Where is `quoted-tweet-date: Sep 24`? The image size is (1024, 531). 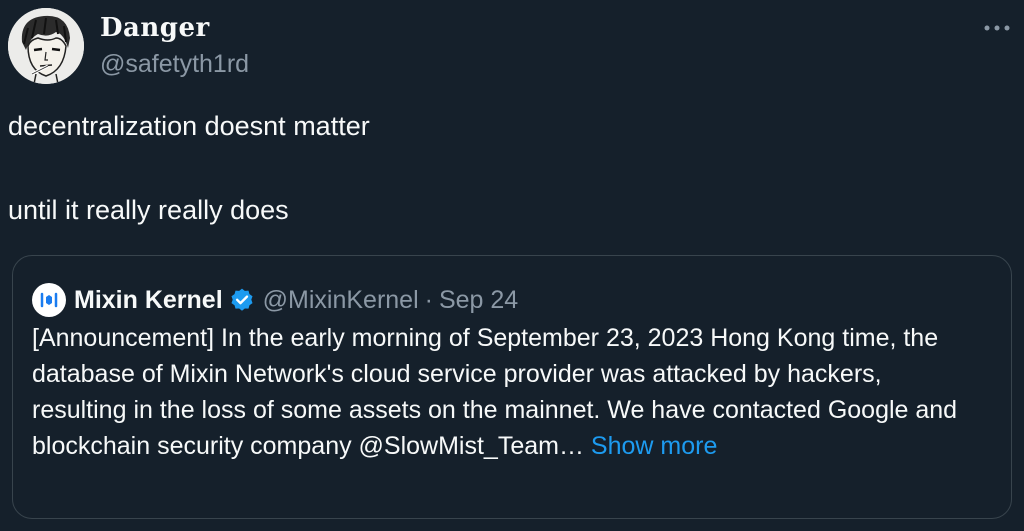
quoted-tweet-date: Sep 24 is located at coordinates (478, 300).